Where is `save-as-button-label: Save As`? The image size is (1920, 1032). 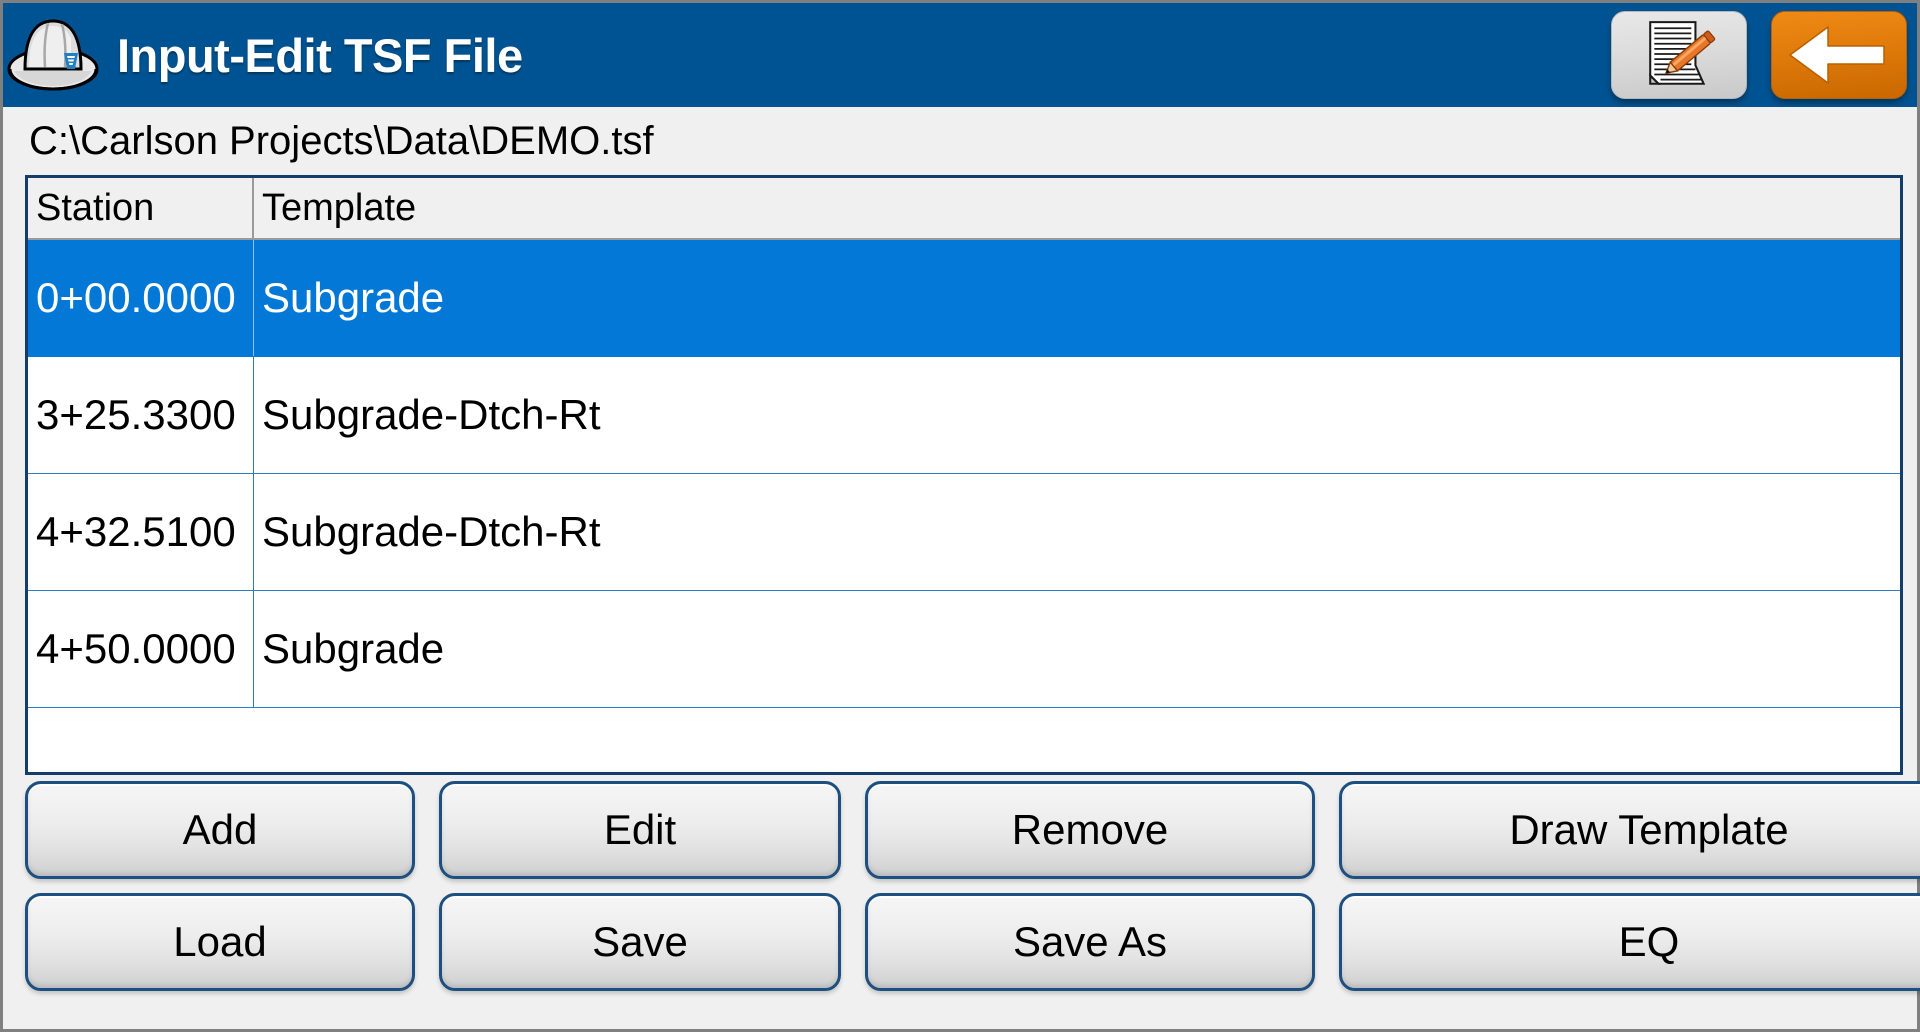 save-as-button-label: Save As is located at coordinates (1090, 941).